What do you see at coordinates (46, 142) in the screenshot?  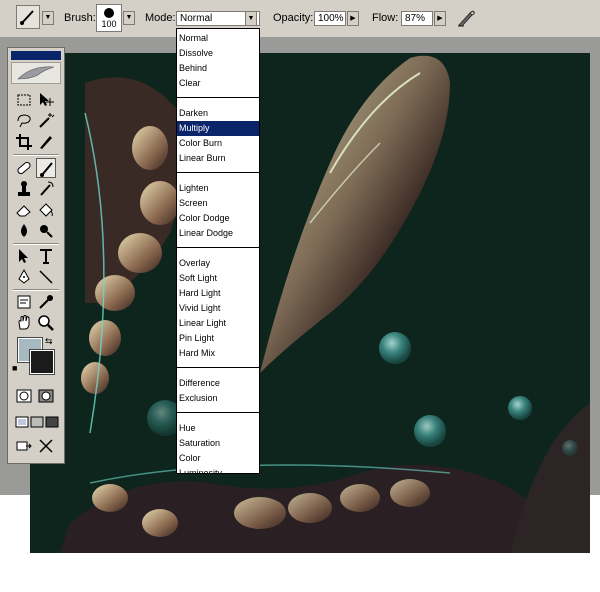 I see `slice-icon` at bounding box center [46, 142].